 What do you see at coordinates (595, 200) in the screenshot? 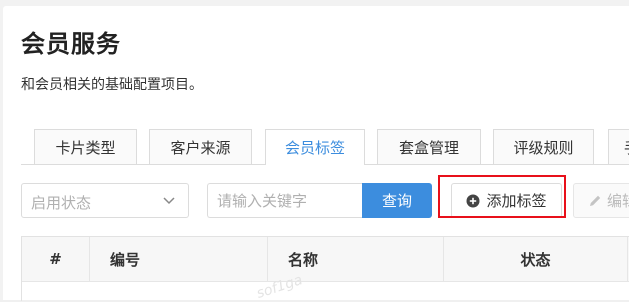
I see `pencil-icon` at bounding box center [595, 200].